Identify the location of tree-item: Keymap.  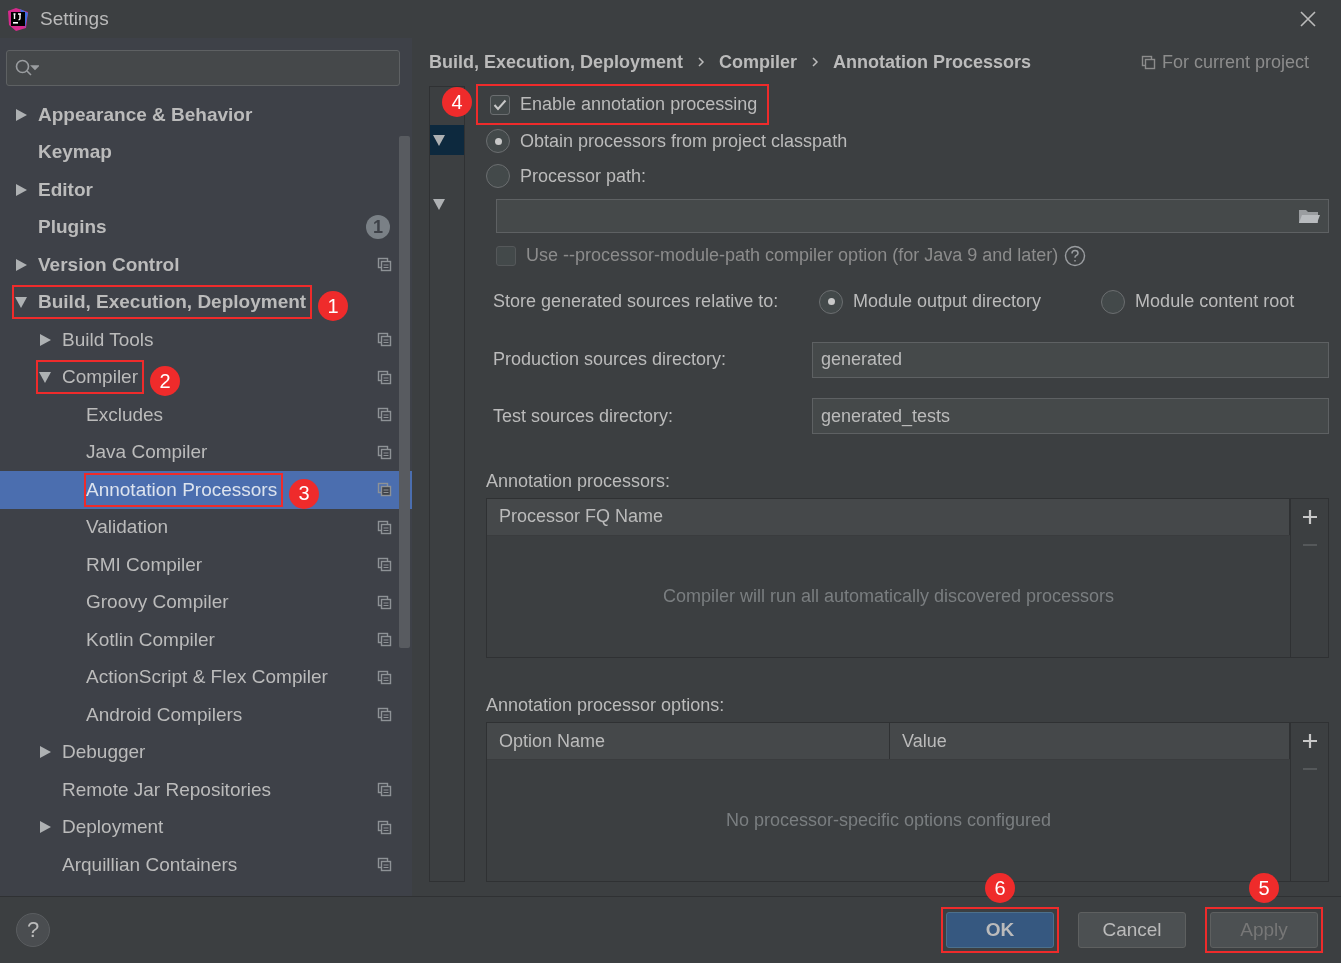
(206, 152).